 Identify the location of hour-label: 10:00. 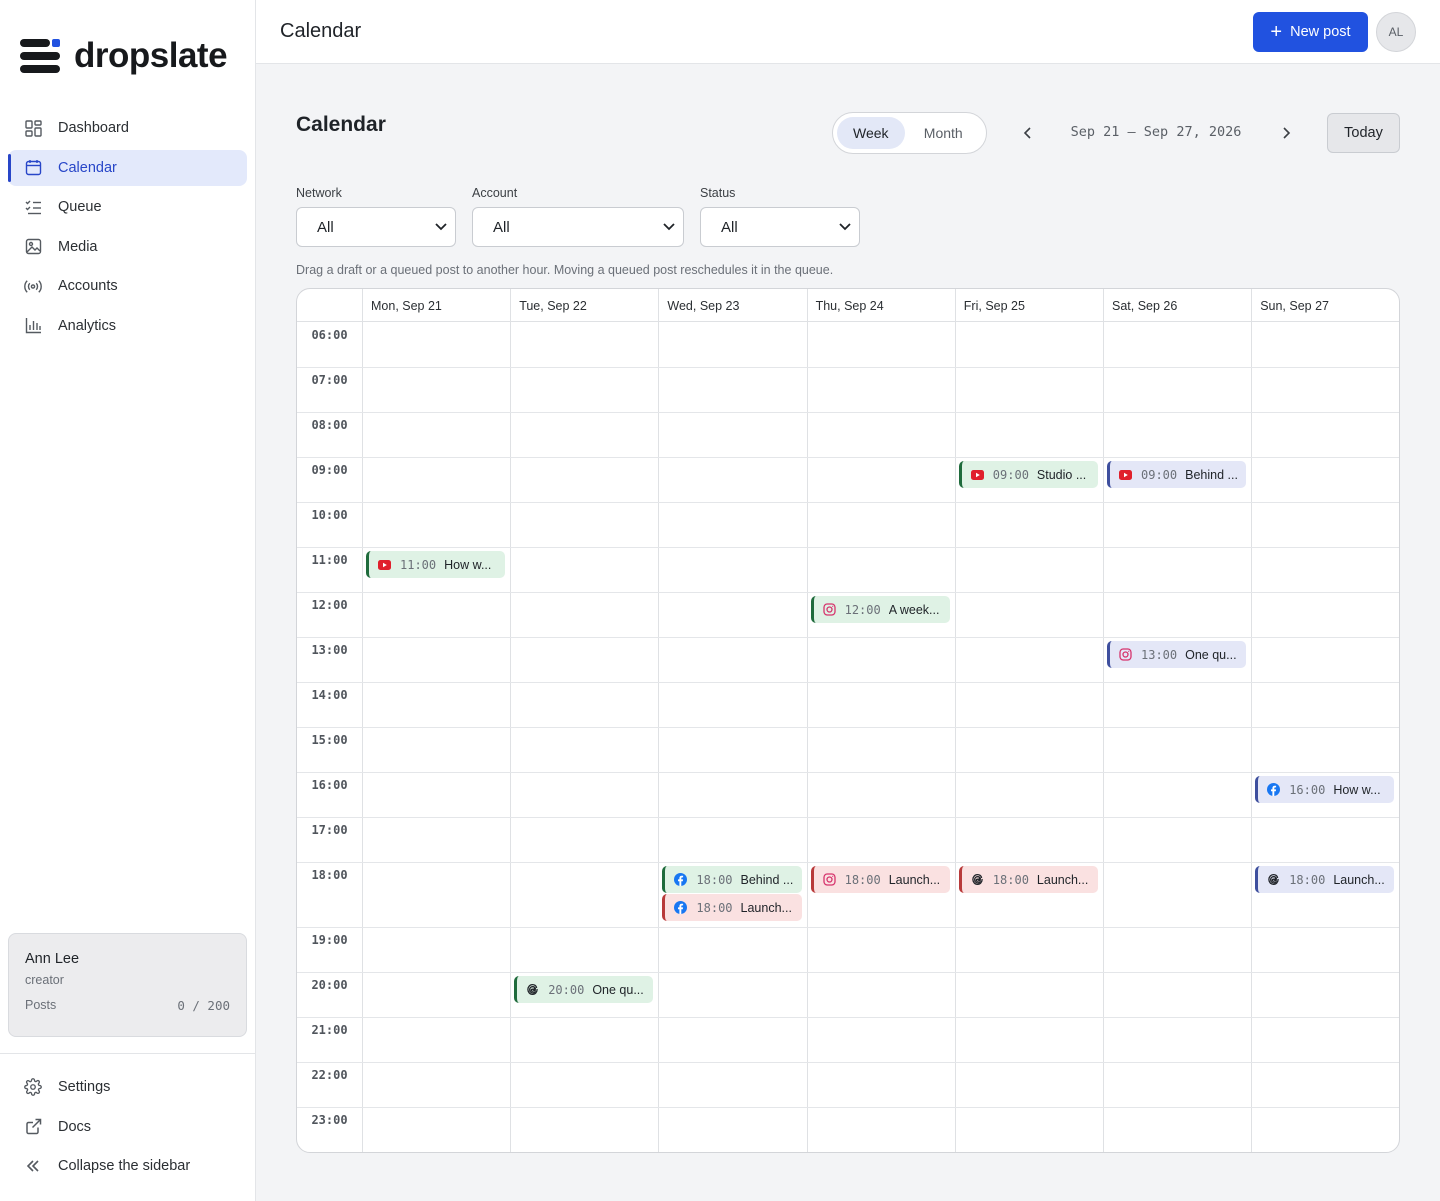
(329, 515).